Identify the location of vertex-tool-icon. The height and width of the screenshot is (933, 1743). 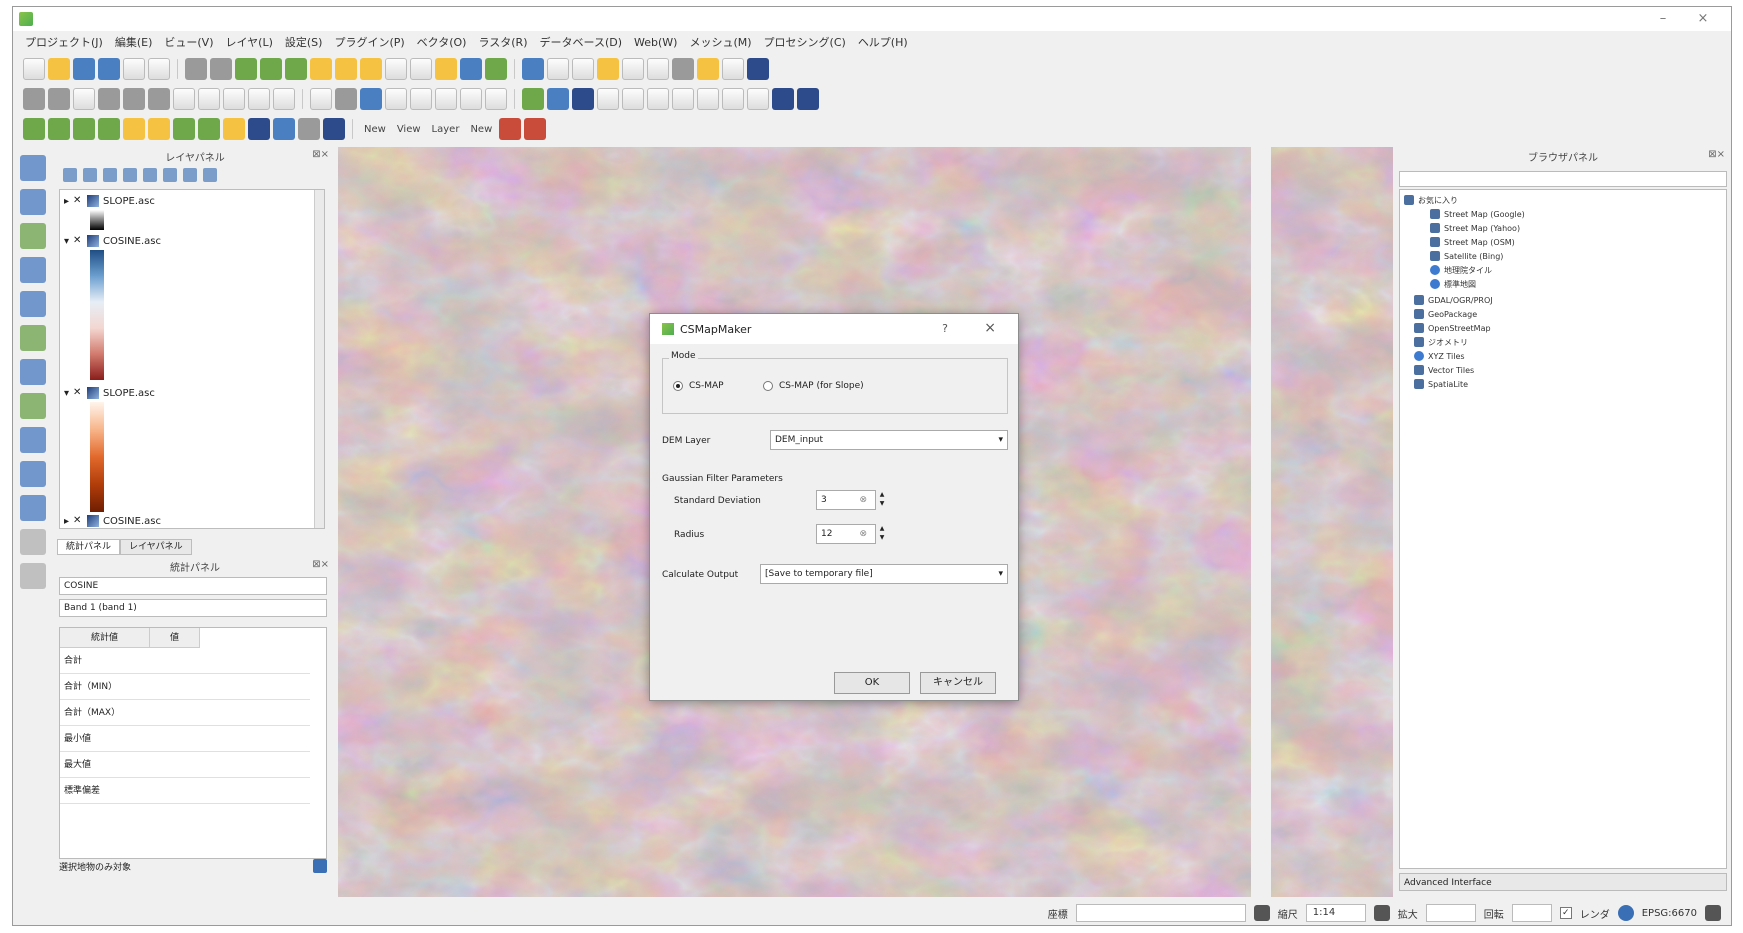
(134, 99).